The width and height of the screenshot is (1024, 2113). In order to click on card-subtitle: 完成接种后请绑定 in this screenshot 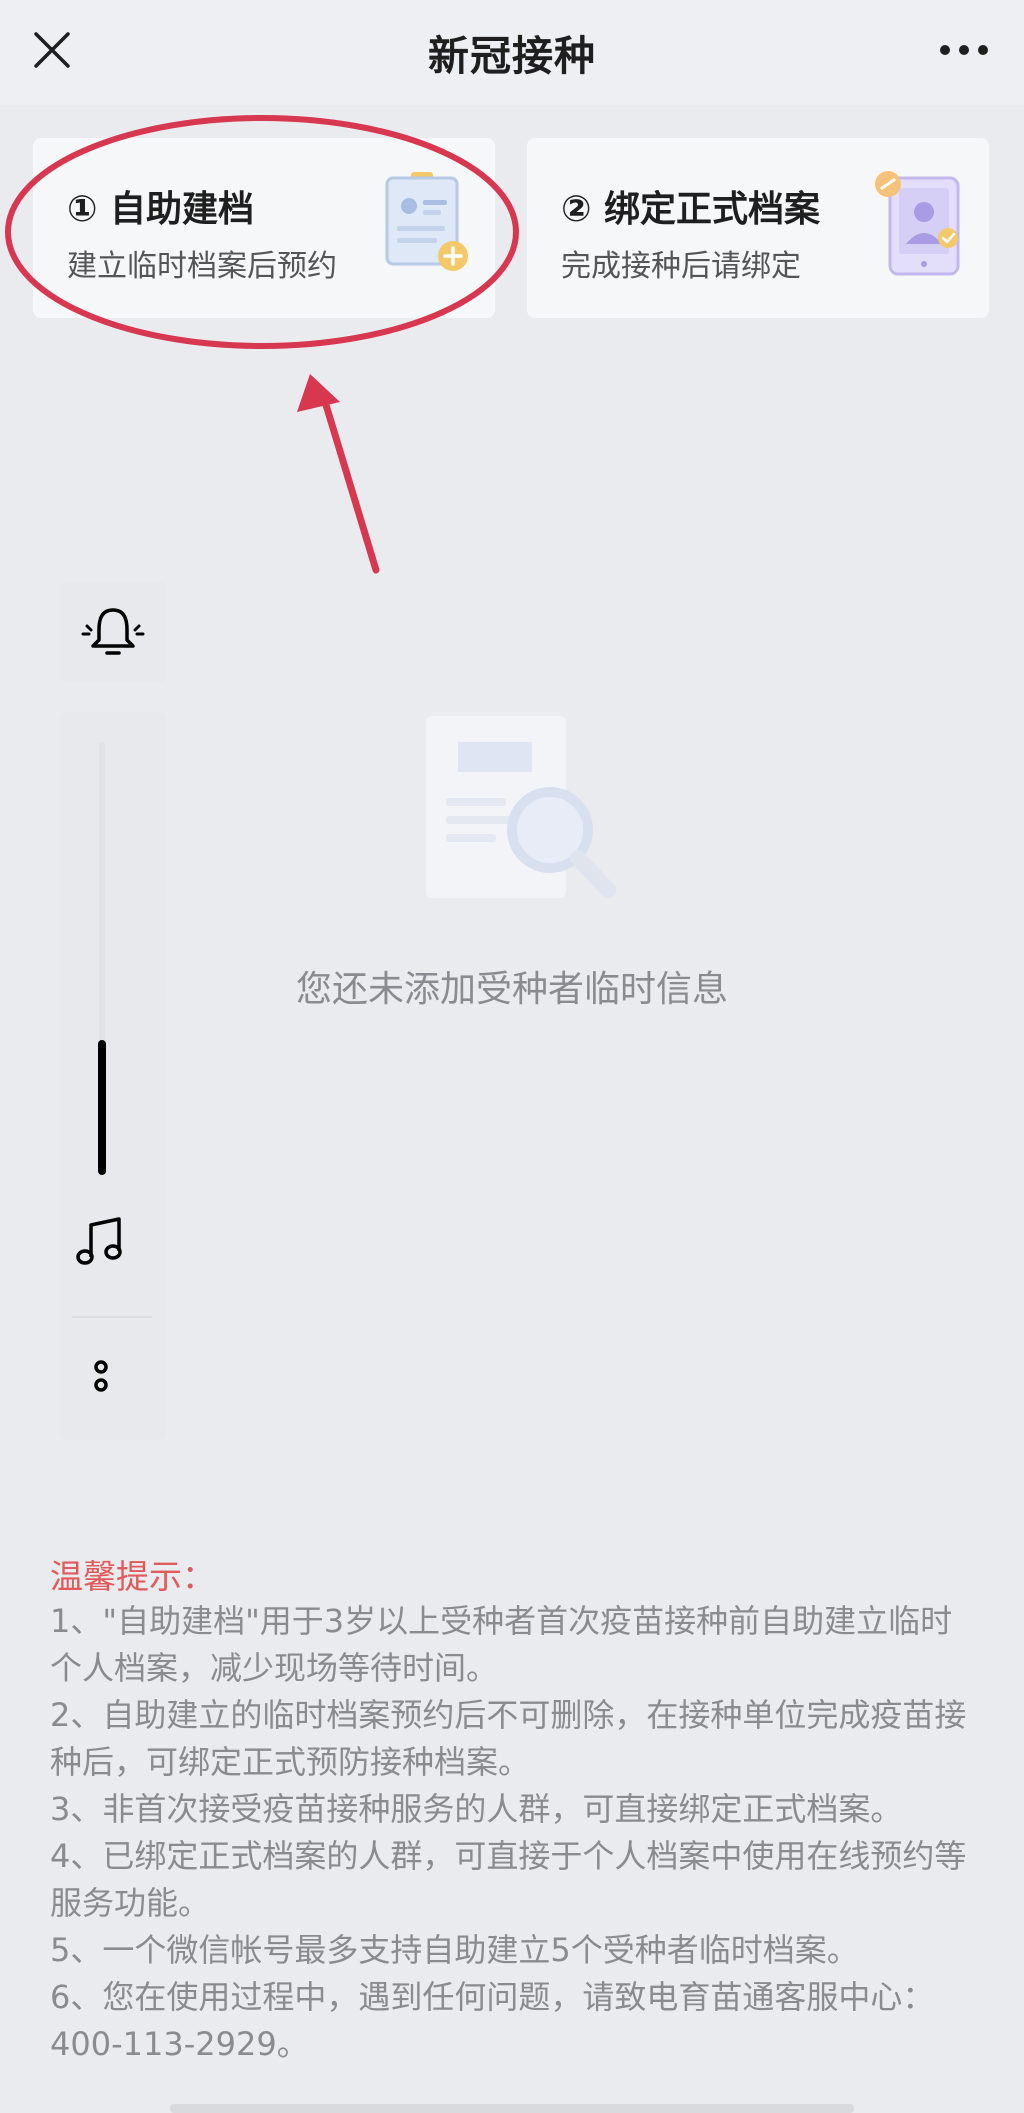, I will do `click(681, 266)`.